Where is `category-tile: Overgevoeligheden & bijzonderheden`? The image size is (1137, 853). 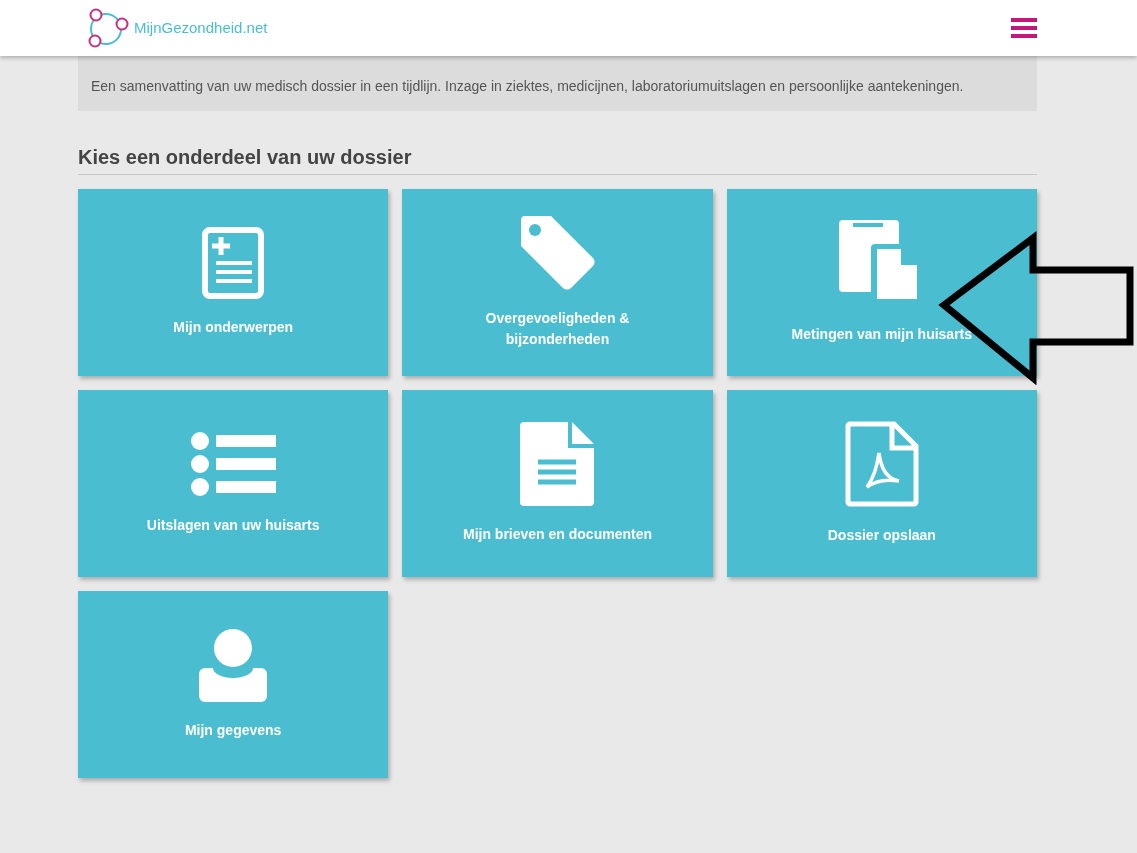
category-tile: Overgevoeligheden & bijzonderheden is located at coordinates (557, 282).